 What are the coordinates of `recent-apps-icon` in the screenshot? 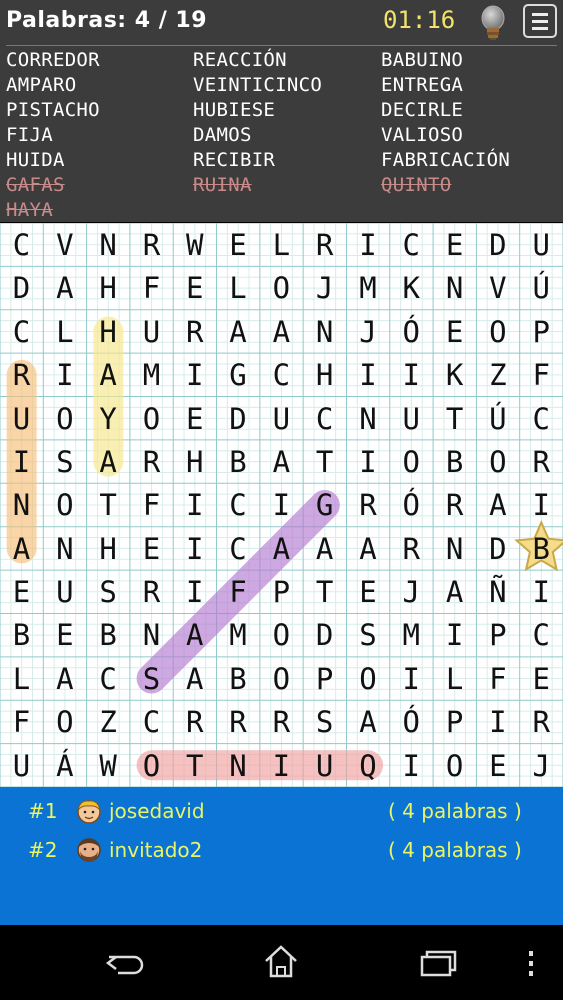 It's located at (439, 964).